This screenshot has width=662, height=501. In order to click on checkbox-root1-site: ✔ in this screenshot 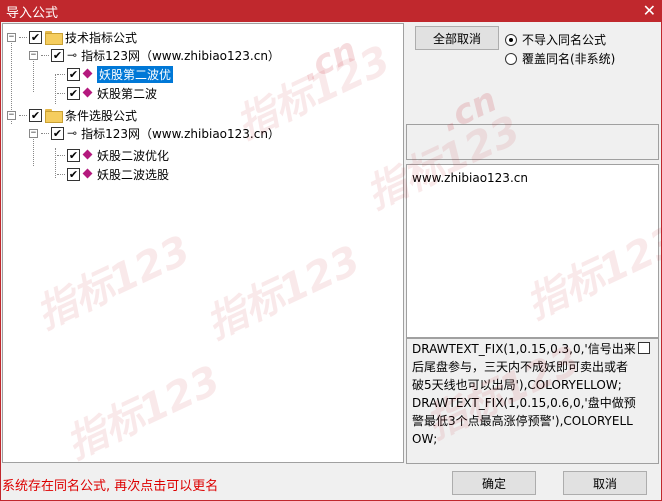, I will do `click(57, 55)`.